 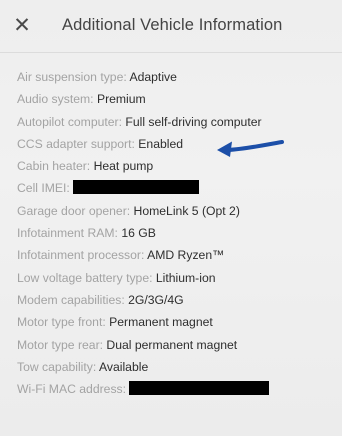 I want to click on info-label: Infotainment RAM:, so click(x=67, y=233).